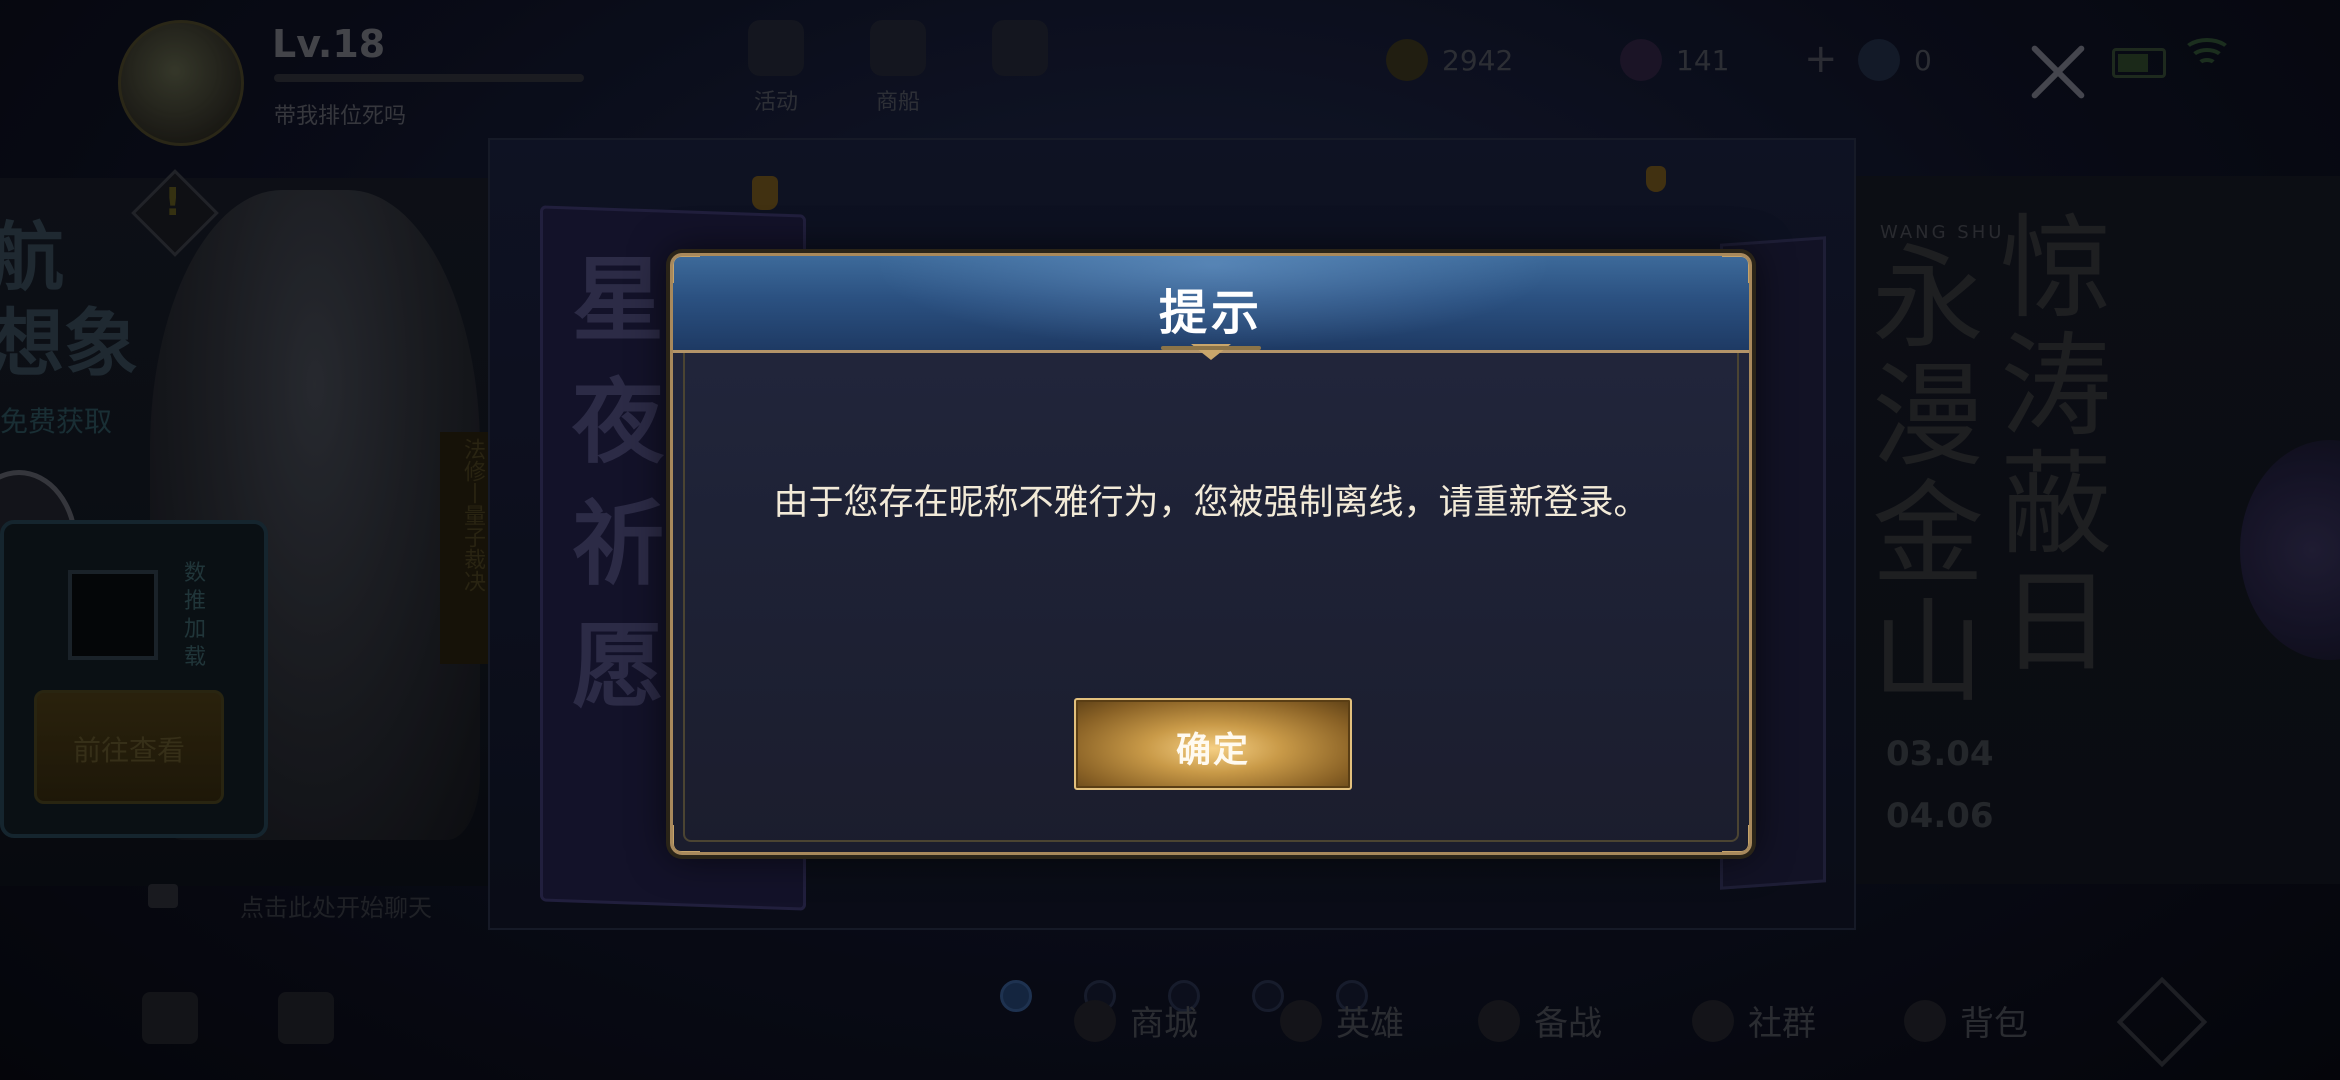  What do you see at coordinates (1211, 355) in the screenshot?
I see `header-ornament-icon` at bounding box center [1211, 355].